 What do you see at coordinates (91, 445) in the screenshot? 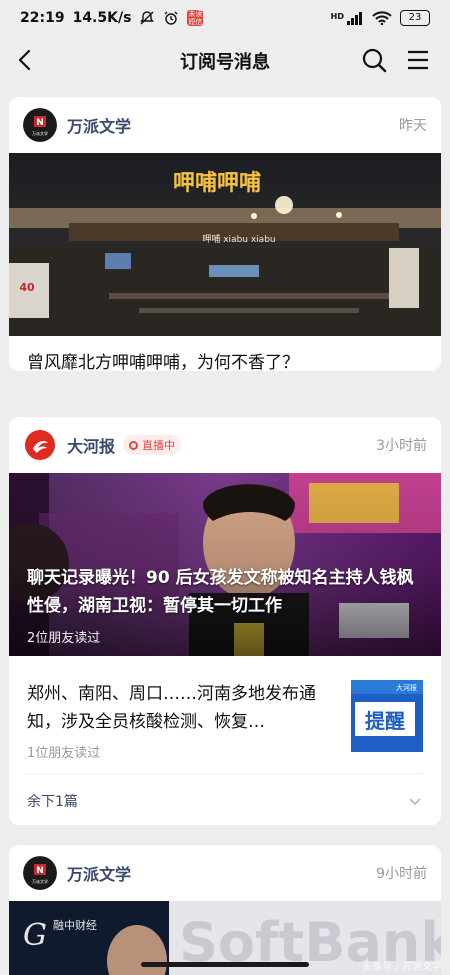
I see `source-name: 大河报` at bounding box center [91, 445].